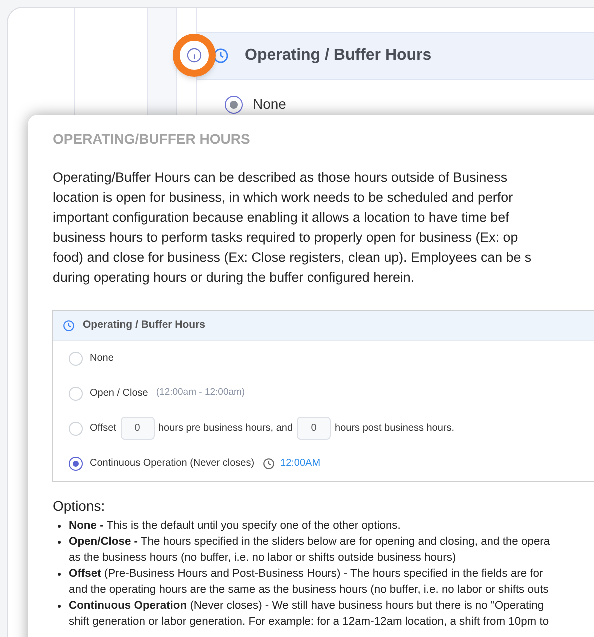 This screenshot has width=594, height=637. I want to click on section-title: Operating / Buffer Hours, so click(338, 56).